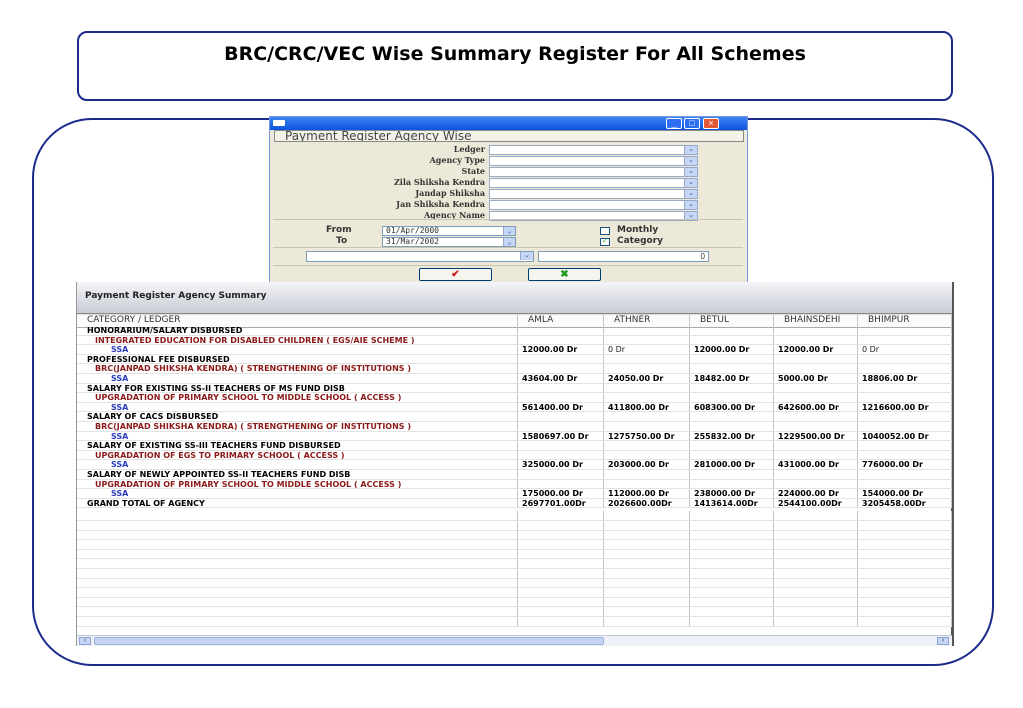  Describe the element at coordinates (420, 256) in the screenshot. I see `selection-combo: ⌄` at that location.